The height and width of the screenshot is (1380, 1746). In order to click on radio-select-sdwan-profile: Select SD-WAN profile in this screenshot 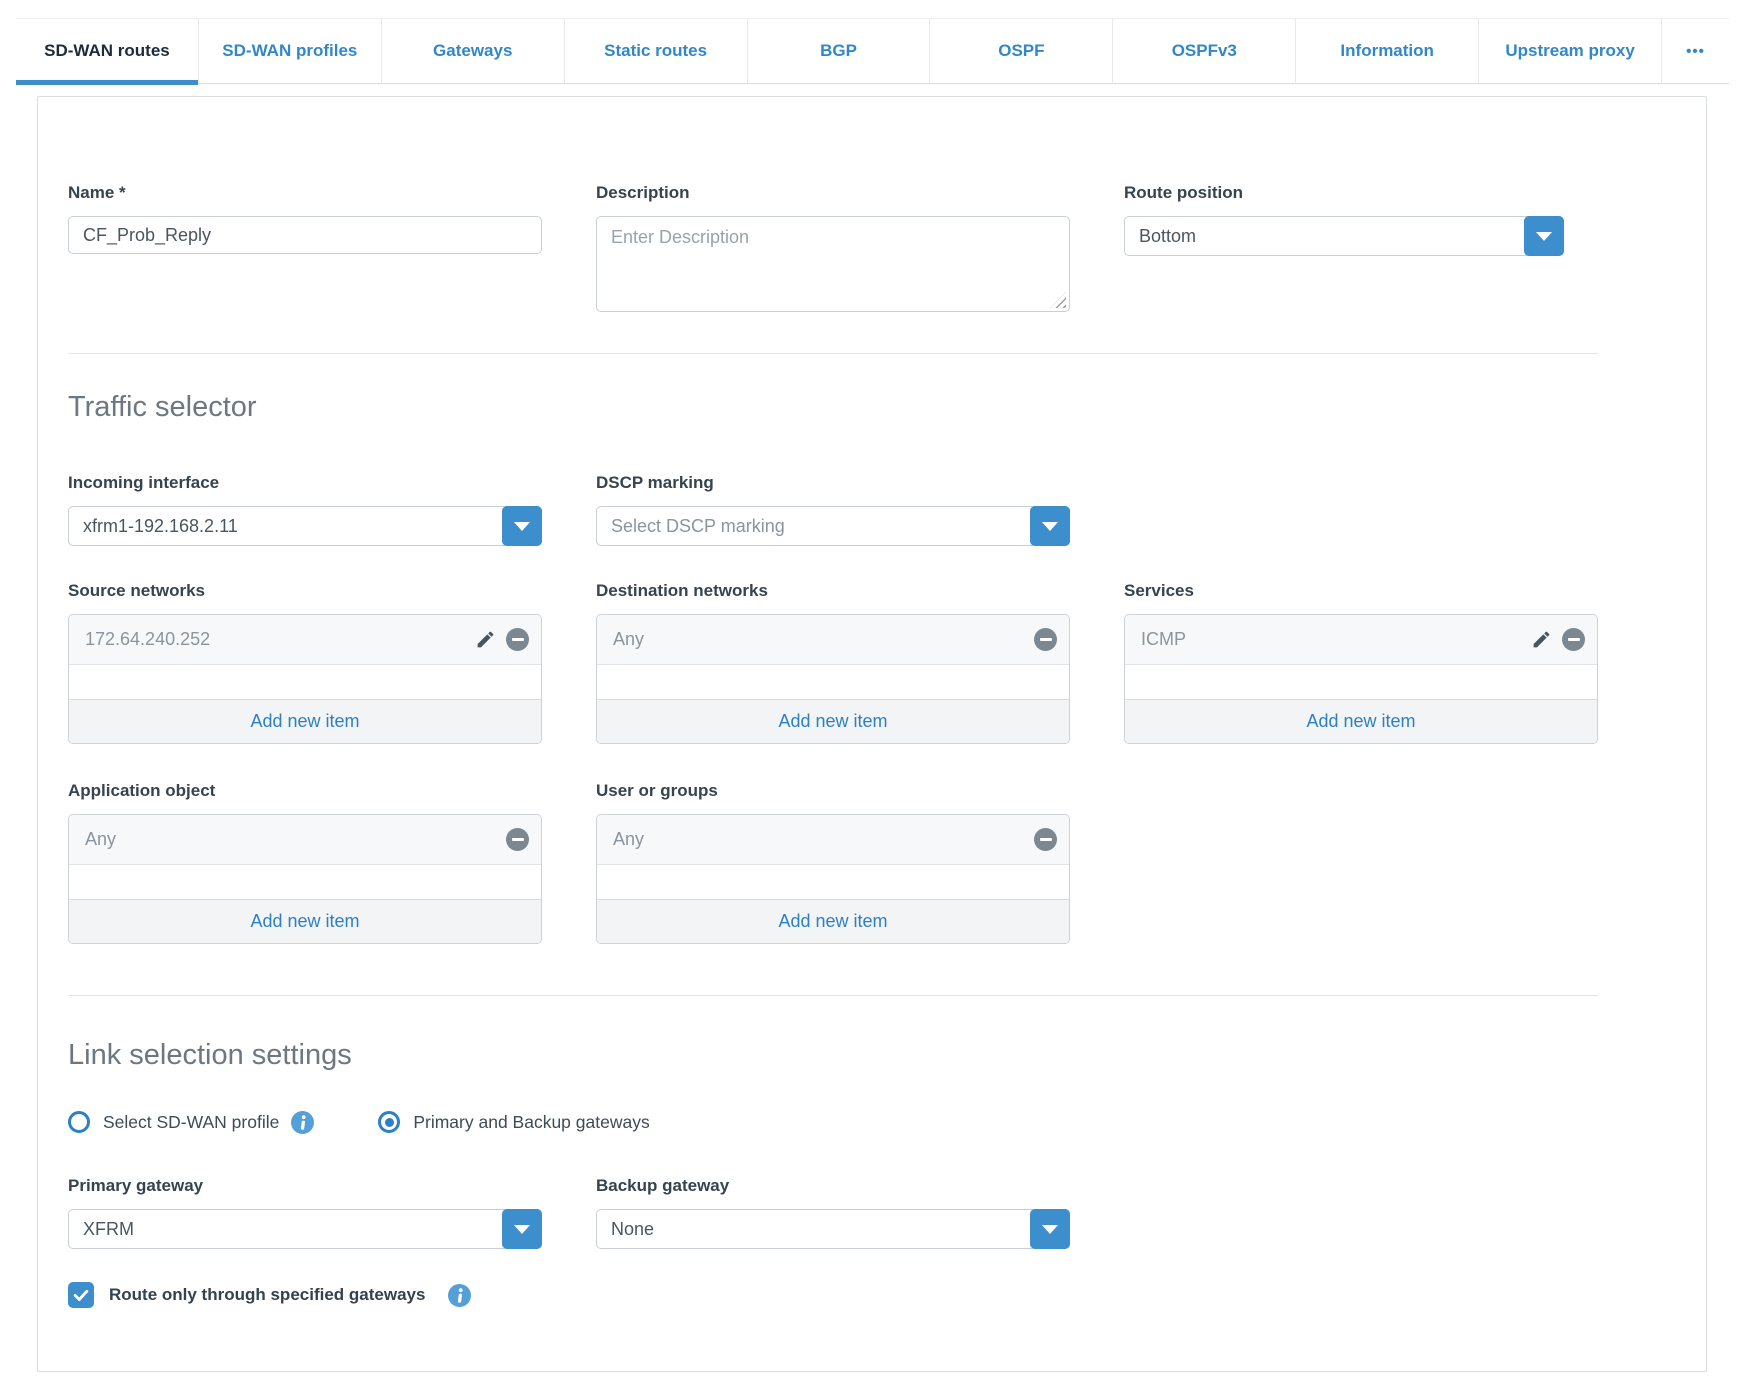, I will do `click(191, 1122)`.